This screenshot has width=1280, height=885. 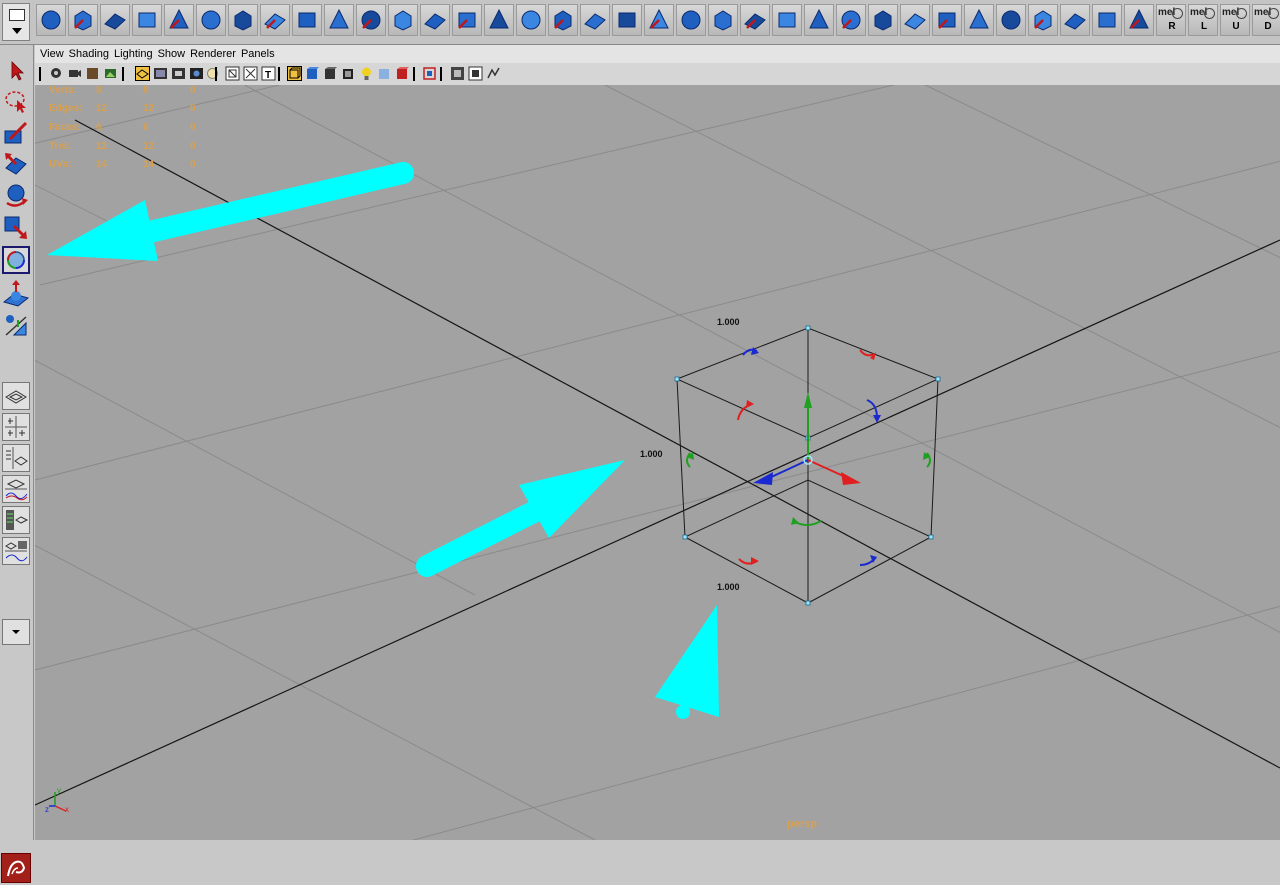 I want to click on cube-wireframe, so click(x=807, y=465).